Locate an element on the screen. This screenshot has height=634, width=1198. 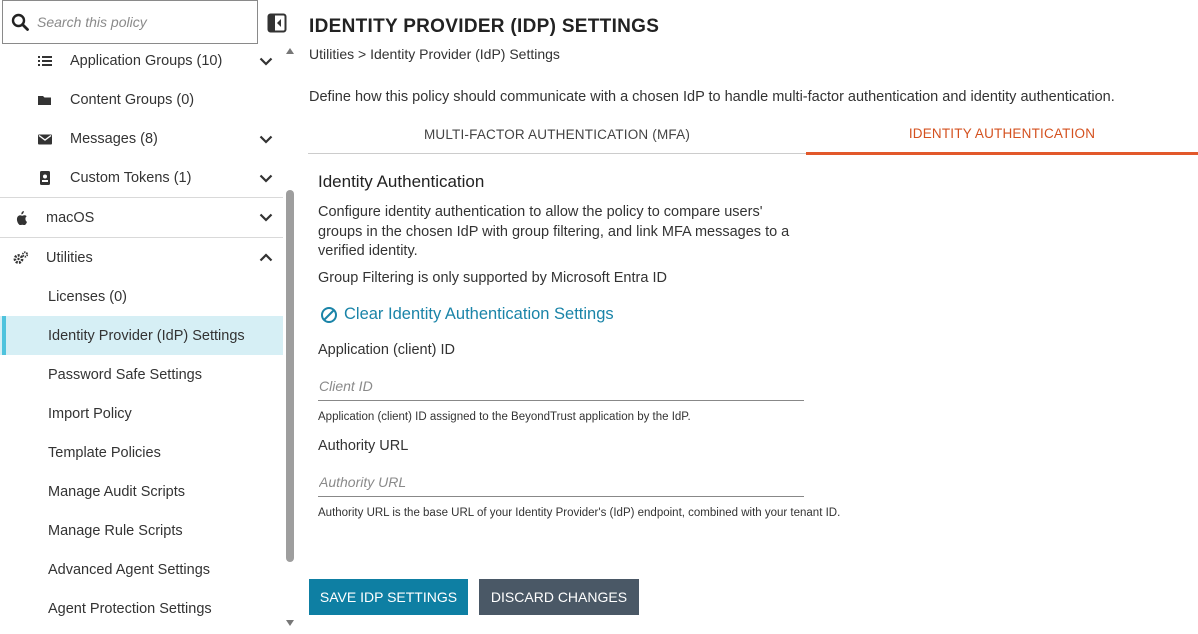
folder-icon is located at coordinates (45, 100).